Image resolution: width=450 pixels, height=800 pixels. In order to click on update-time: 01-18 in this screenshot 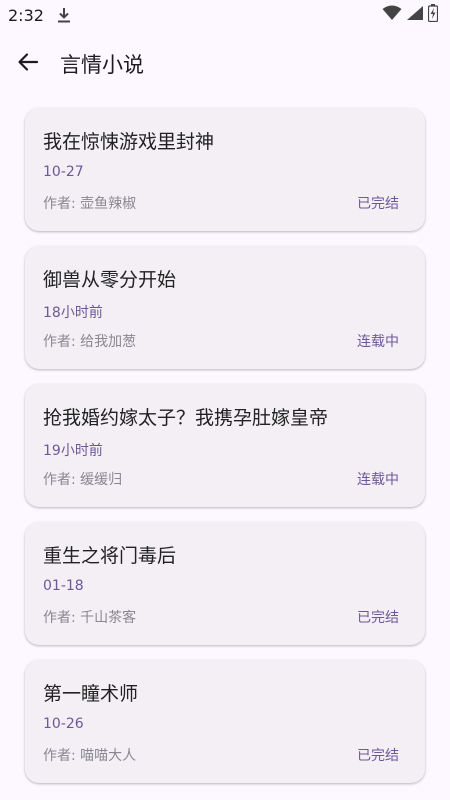, I will do `click(63, 586)`.